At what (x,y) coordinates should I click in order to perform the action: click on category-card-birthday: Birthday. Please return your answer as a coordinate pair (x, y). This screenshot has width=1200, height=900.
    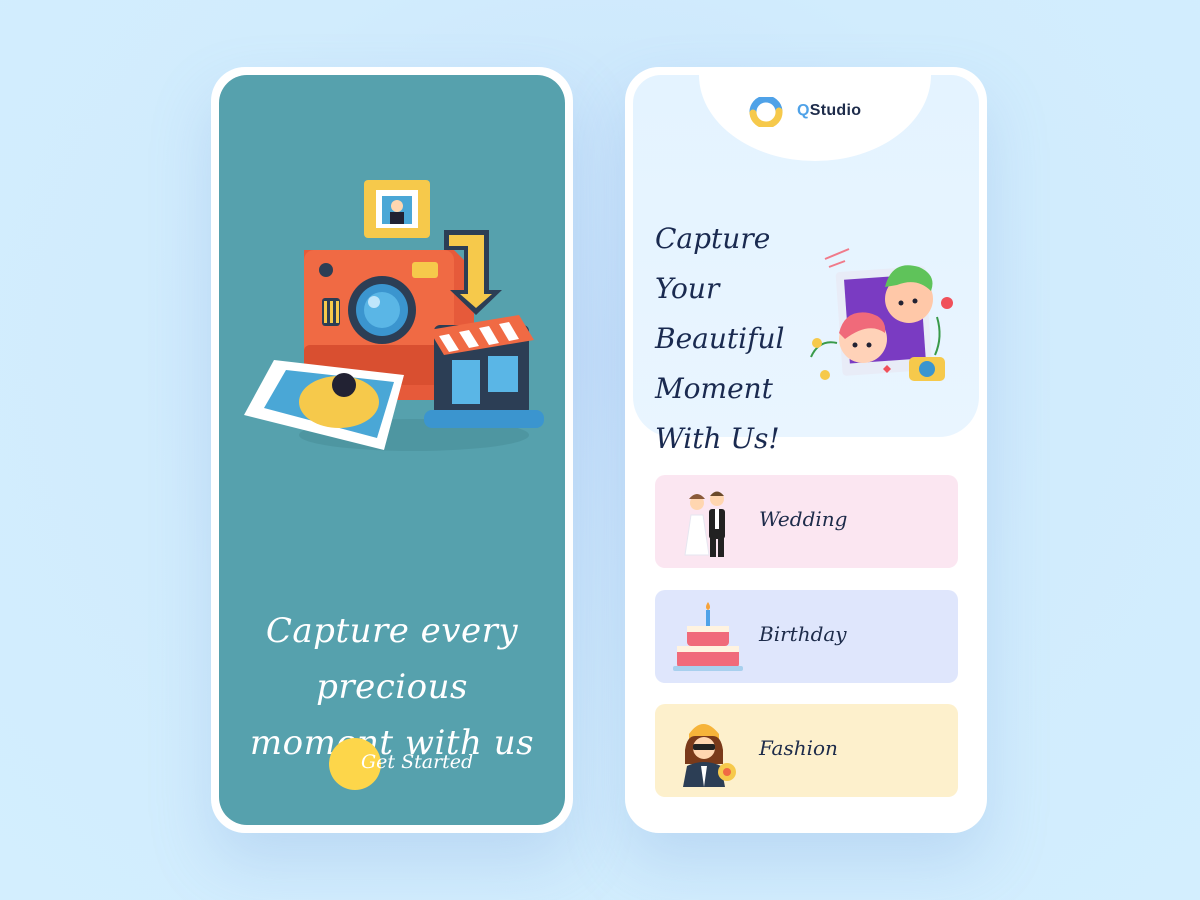
    Looking at the image, I should click on (806, 636).